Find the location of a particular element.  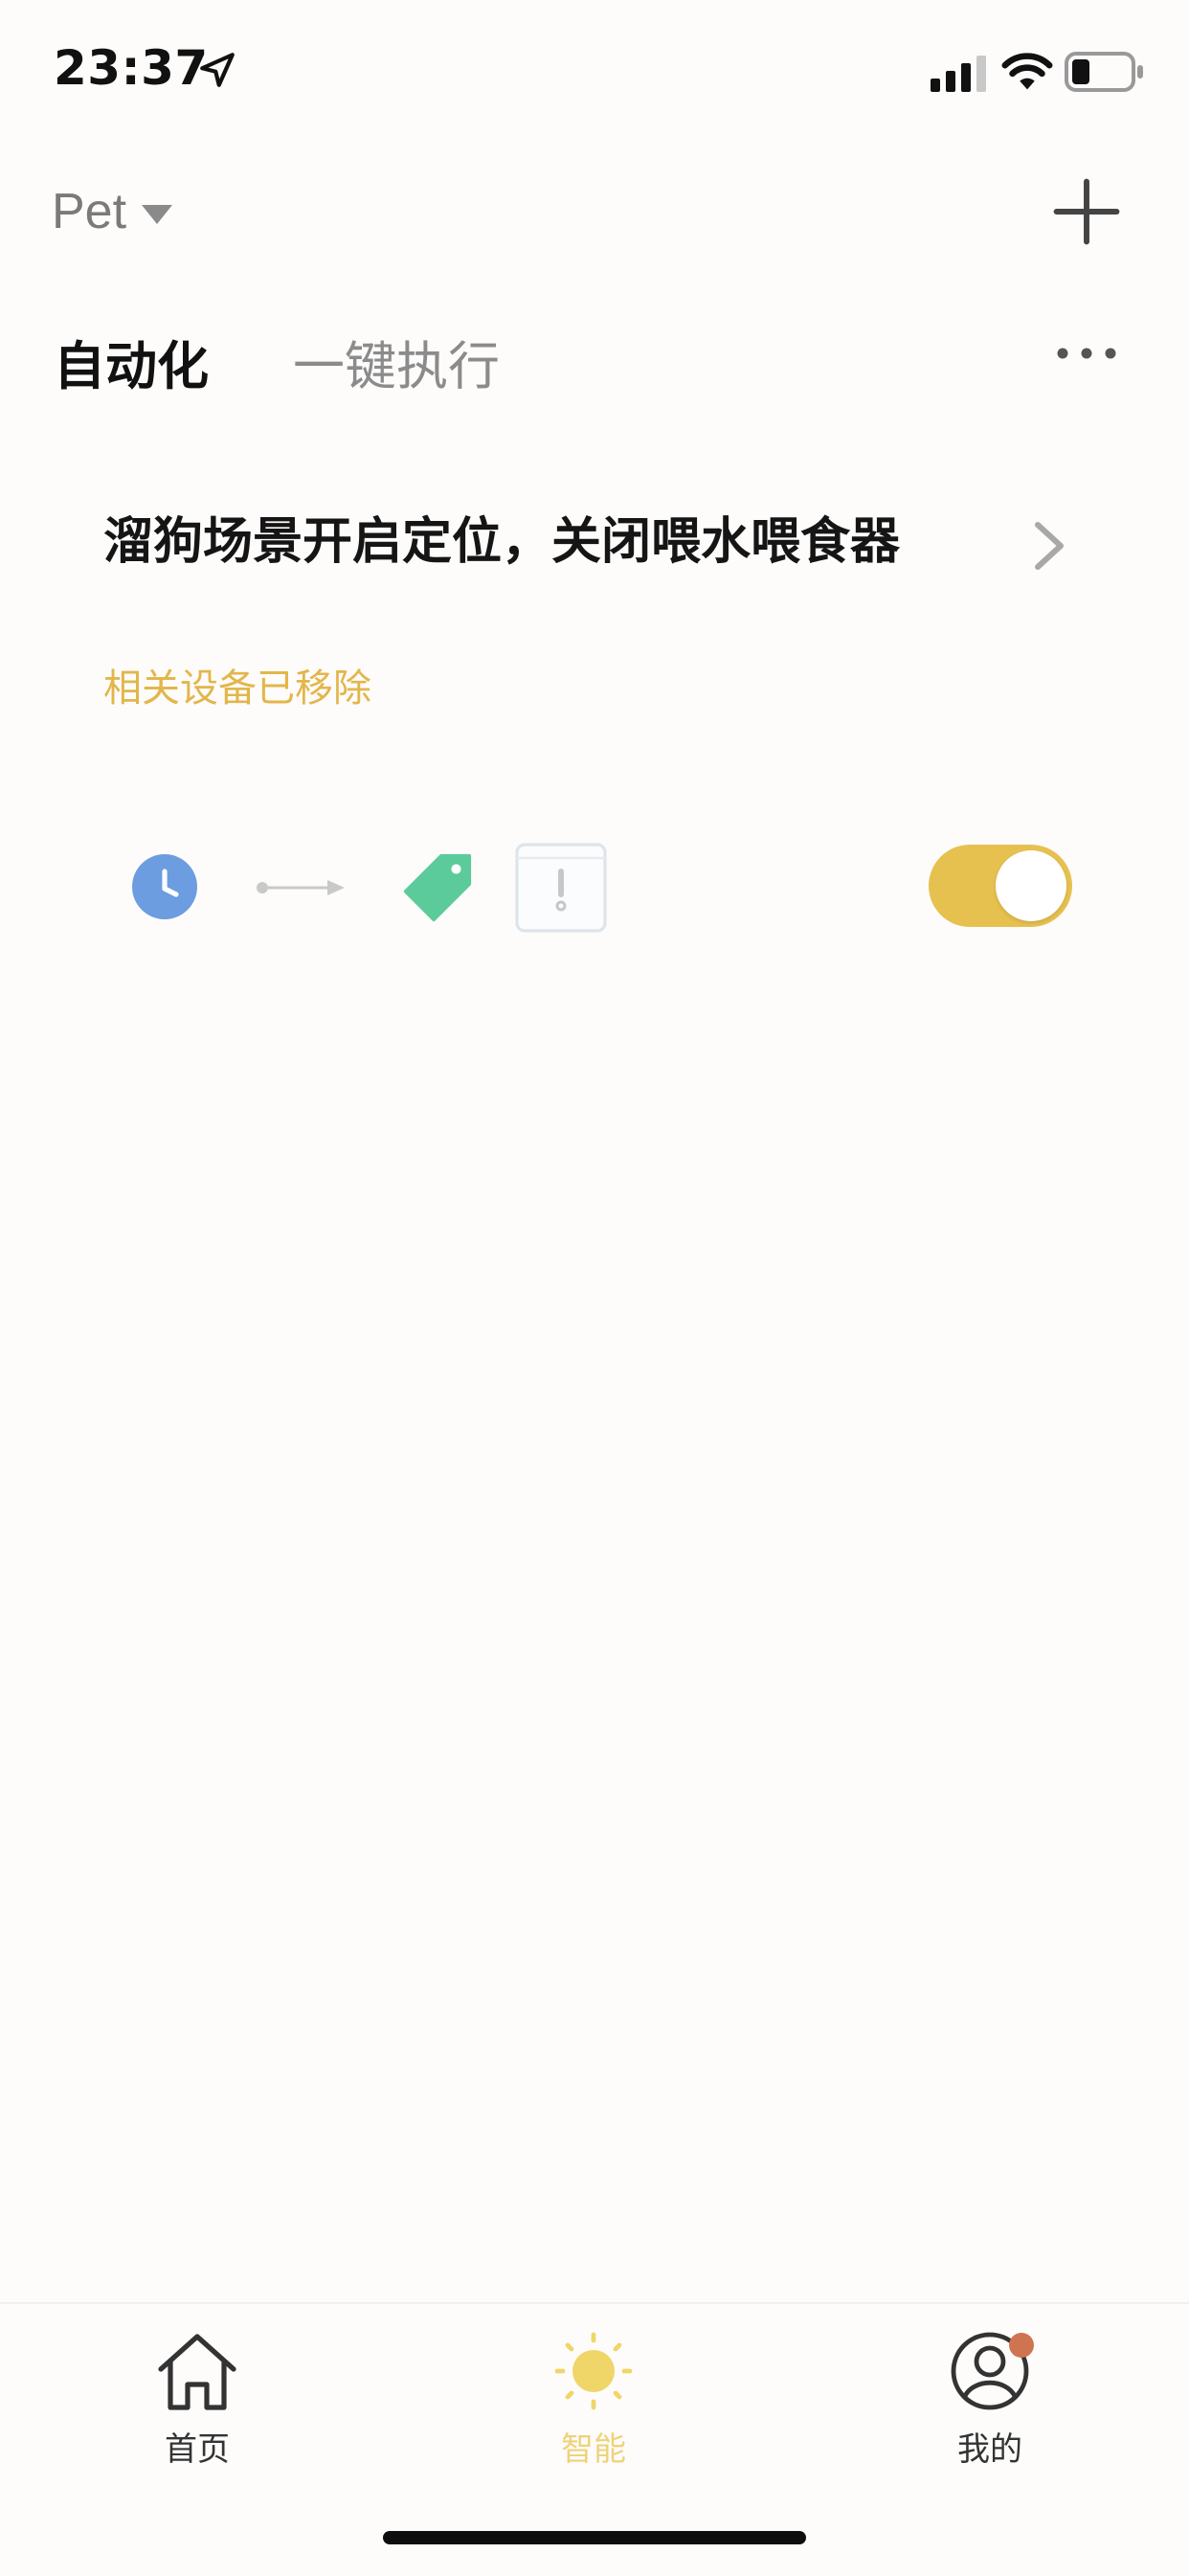

device-removed-status: 相关设备已移除 is located at coordinates (237, 689).